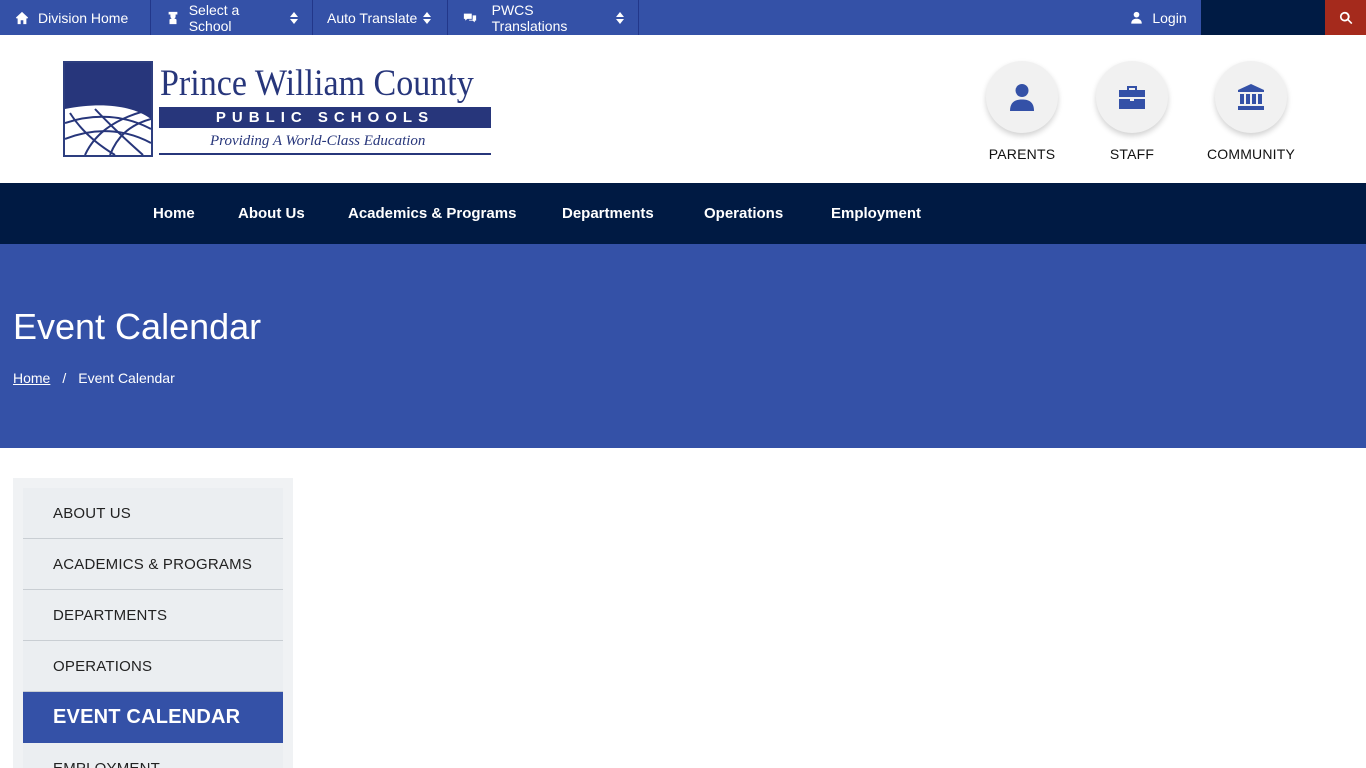  I want to click on logo-tagline: Providing A World-Class Education, so click(318, 141).